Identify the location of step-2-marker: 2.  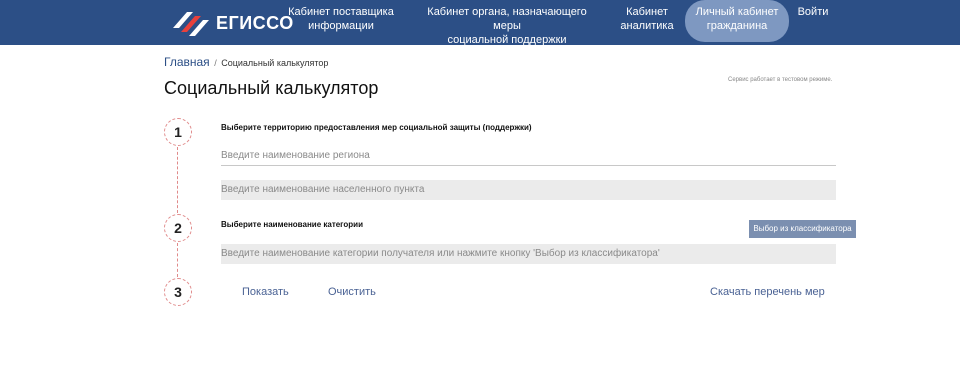
(178, 228).